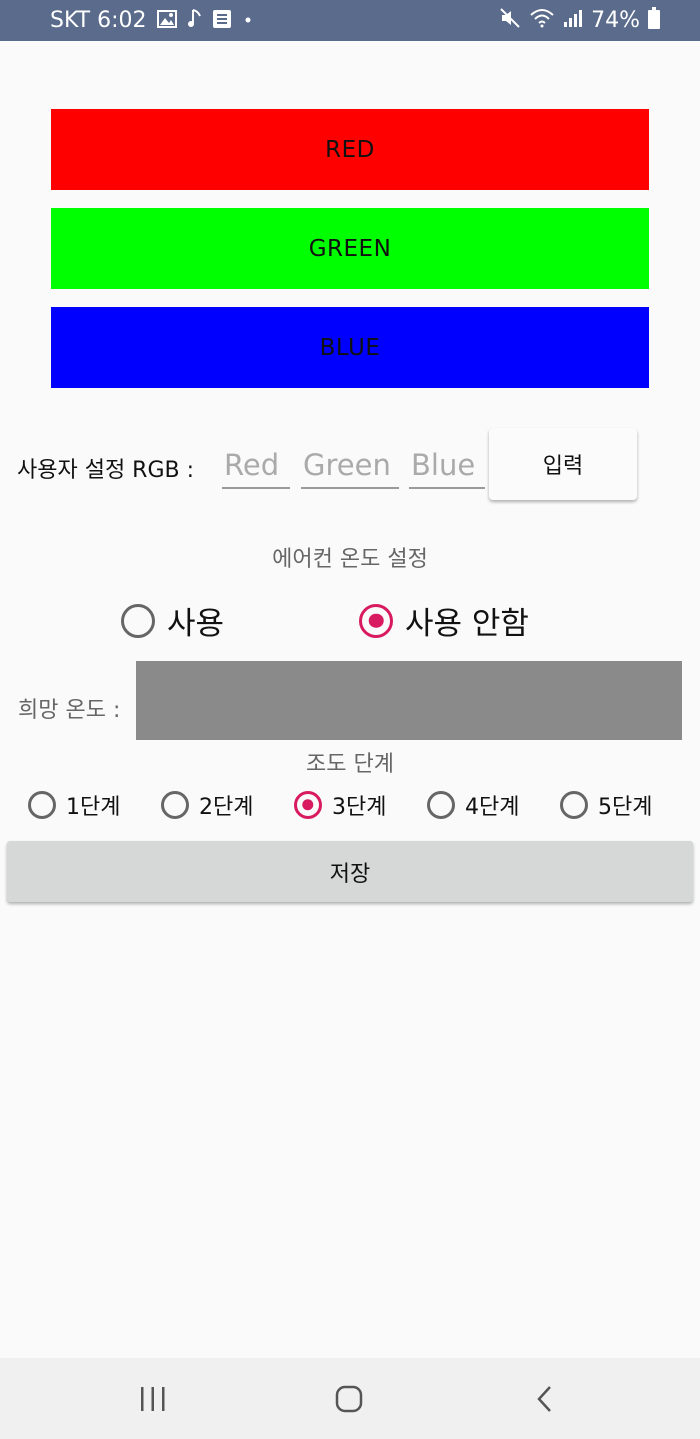 The height and width of the screenshot is (1439, 700). What do you see at coordinates (196, 624) in the screenshot?
I see `aircon-use-label: 사용` at bounding box center [196, 624].